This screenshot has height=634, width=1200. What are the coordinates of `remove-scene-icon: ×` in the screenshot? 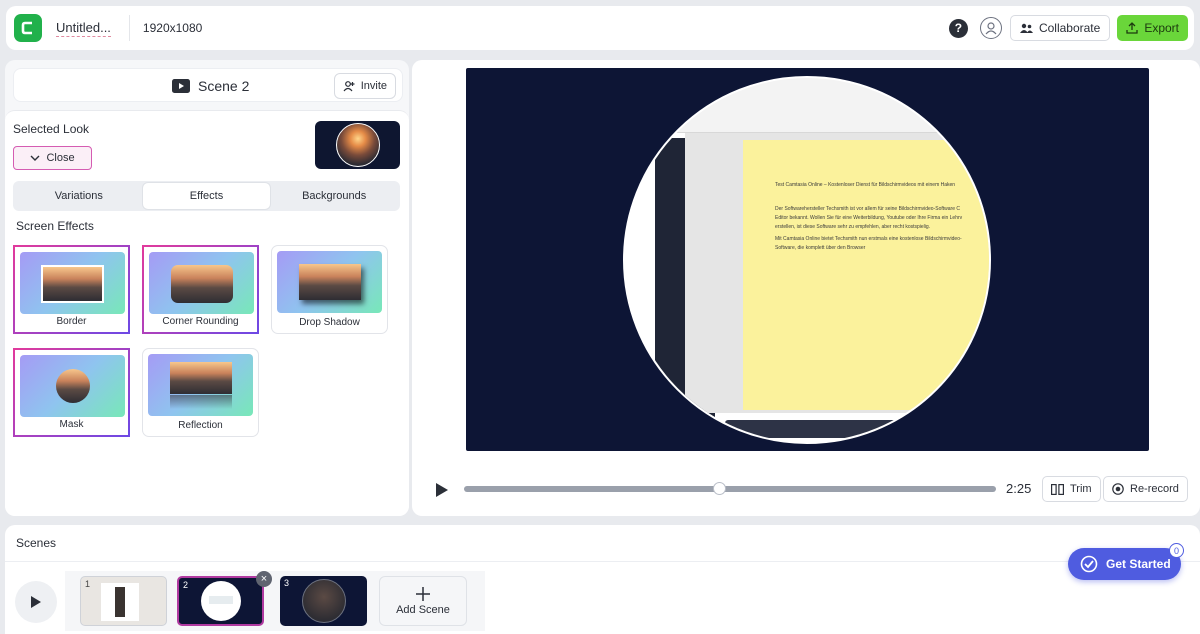 It's located at (264, 579).